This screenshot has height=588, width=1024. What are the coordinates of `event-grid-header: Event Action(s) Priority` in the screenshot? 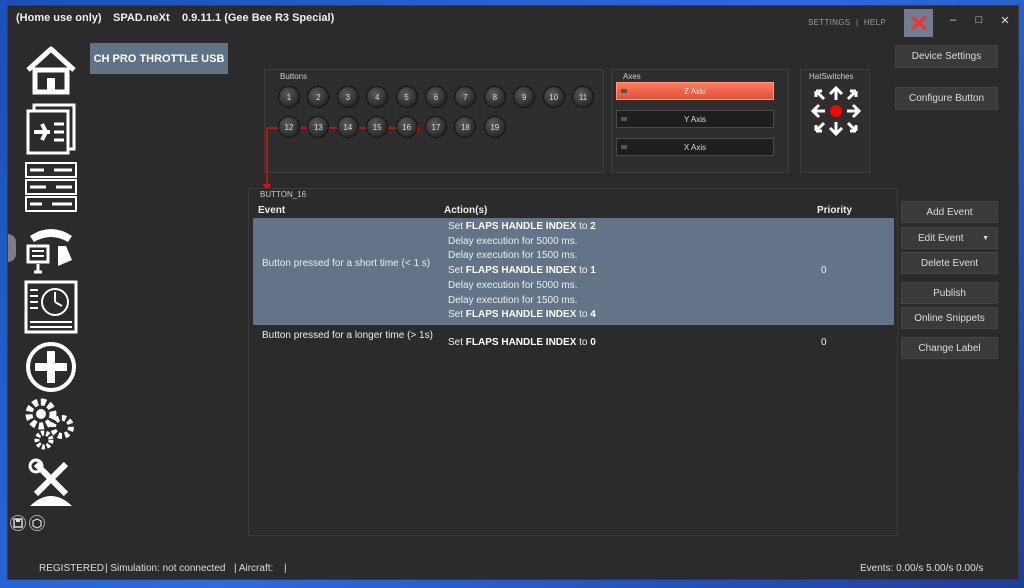 It's located at (573, 210).